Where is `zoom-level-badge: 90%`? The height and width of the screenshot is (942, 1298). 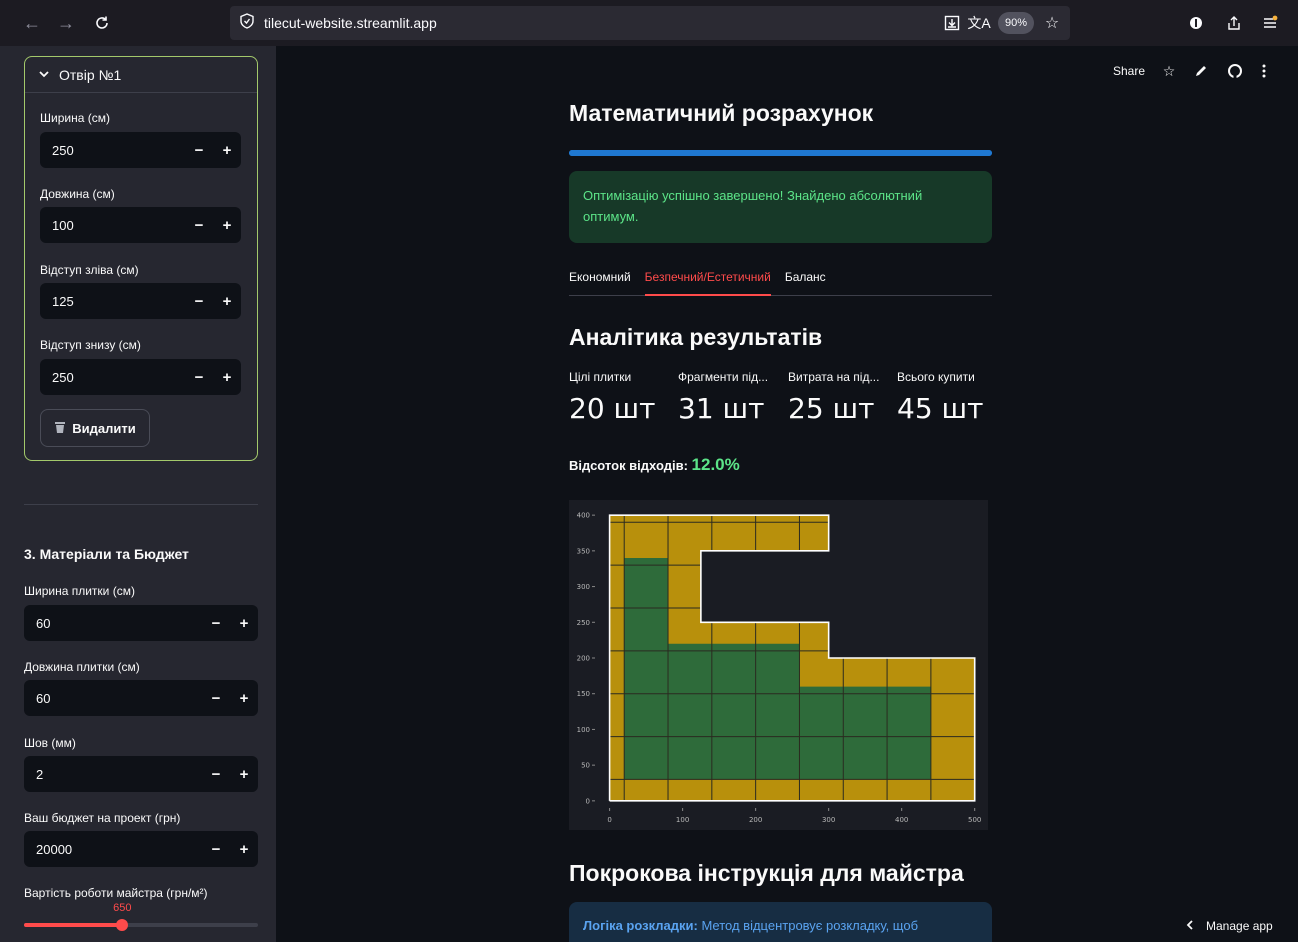
zoom-level-badge: 90% is located at coordinates (1016, 23).